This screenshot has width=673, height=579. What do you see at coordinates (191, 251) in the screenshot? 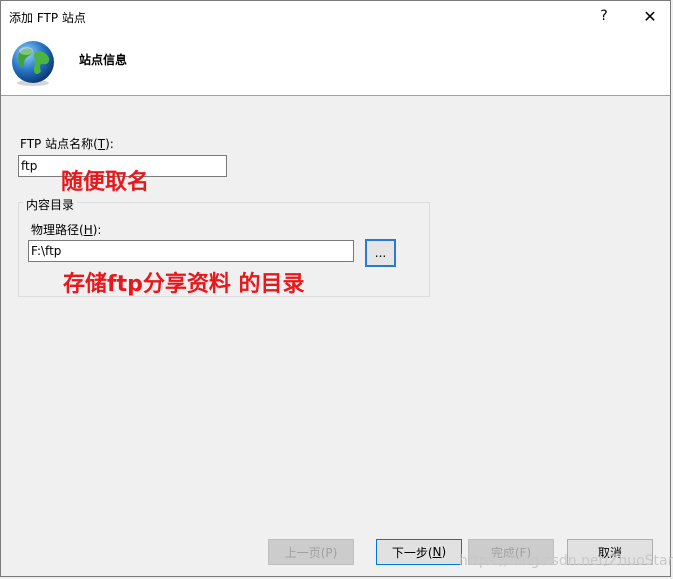
I see `physical-path-input` at bounding box center [191, 251].